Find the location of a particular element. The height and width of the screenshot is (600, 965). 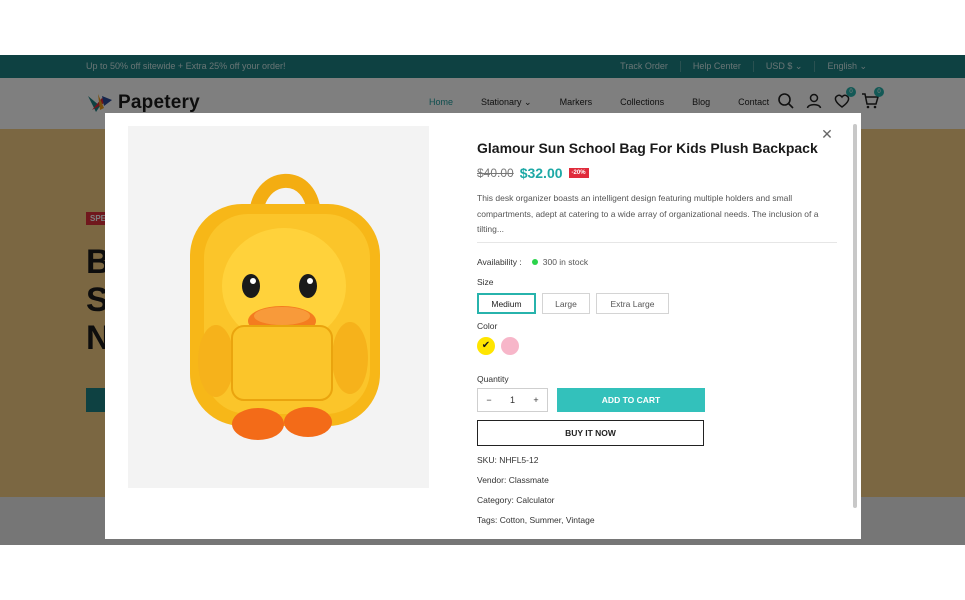

in-stock-dot-icon is located at coordinates (534, 262).